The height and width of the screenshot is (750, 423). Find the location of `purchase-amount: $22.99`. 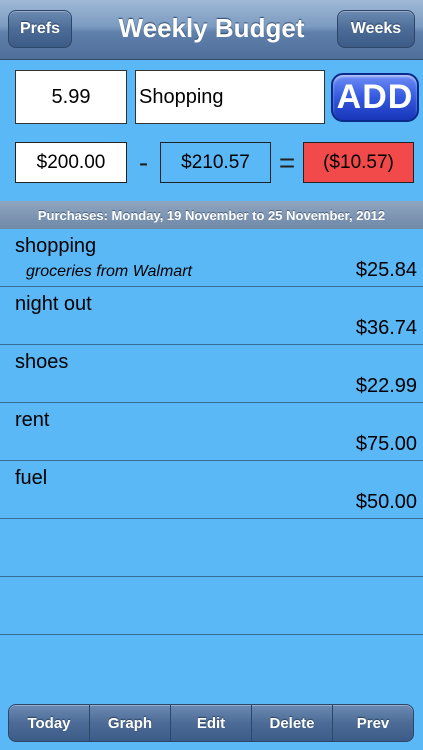

purchase-amount: $22.99 is located at coordinates (386, 386).